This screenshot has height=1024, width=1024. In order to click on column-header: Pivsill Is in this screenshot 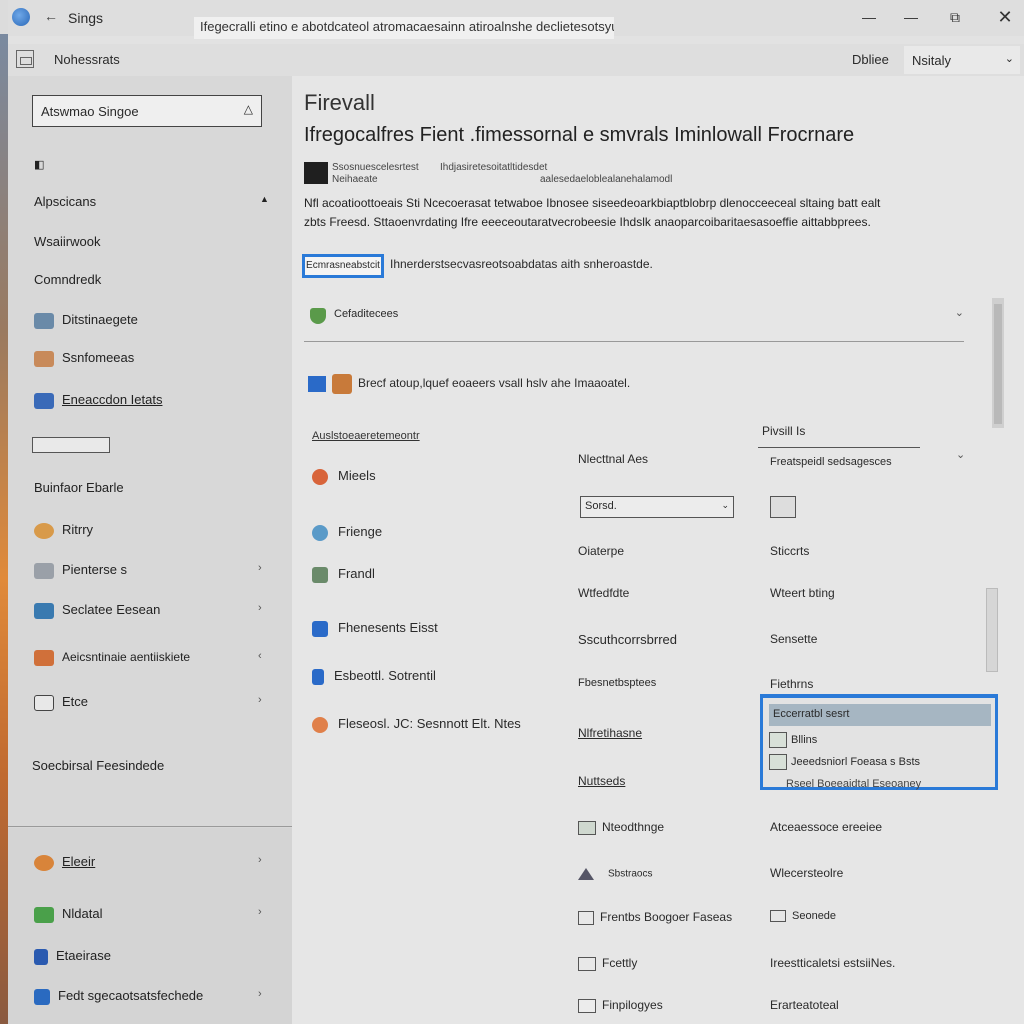, I will do `click(784, 431)`.